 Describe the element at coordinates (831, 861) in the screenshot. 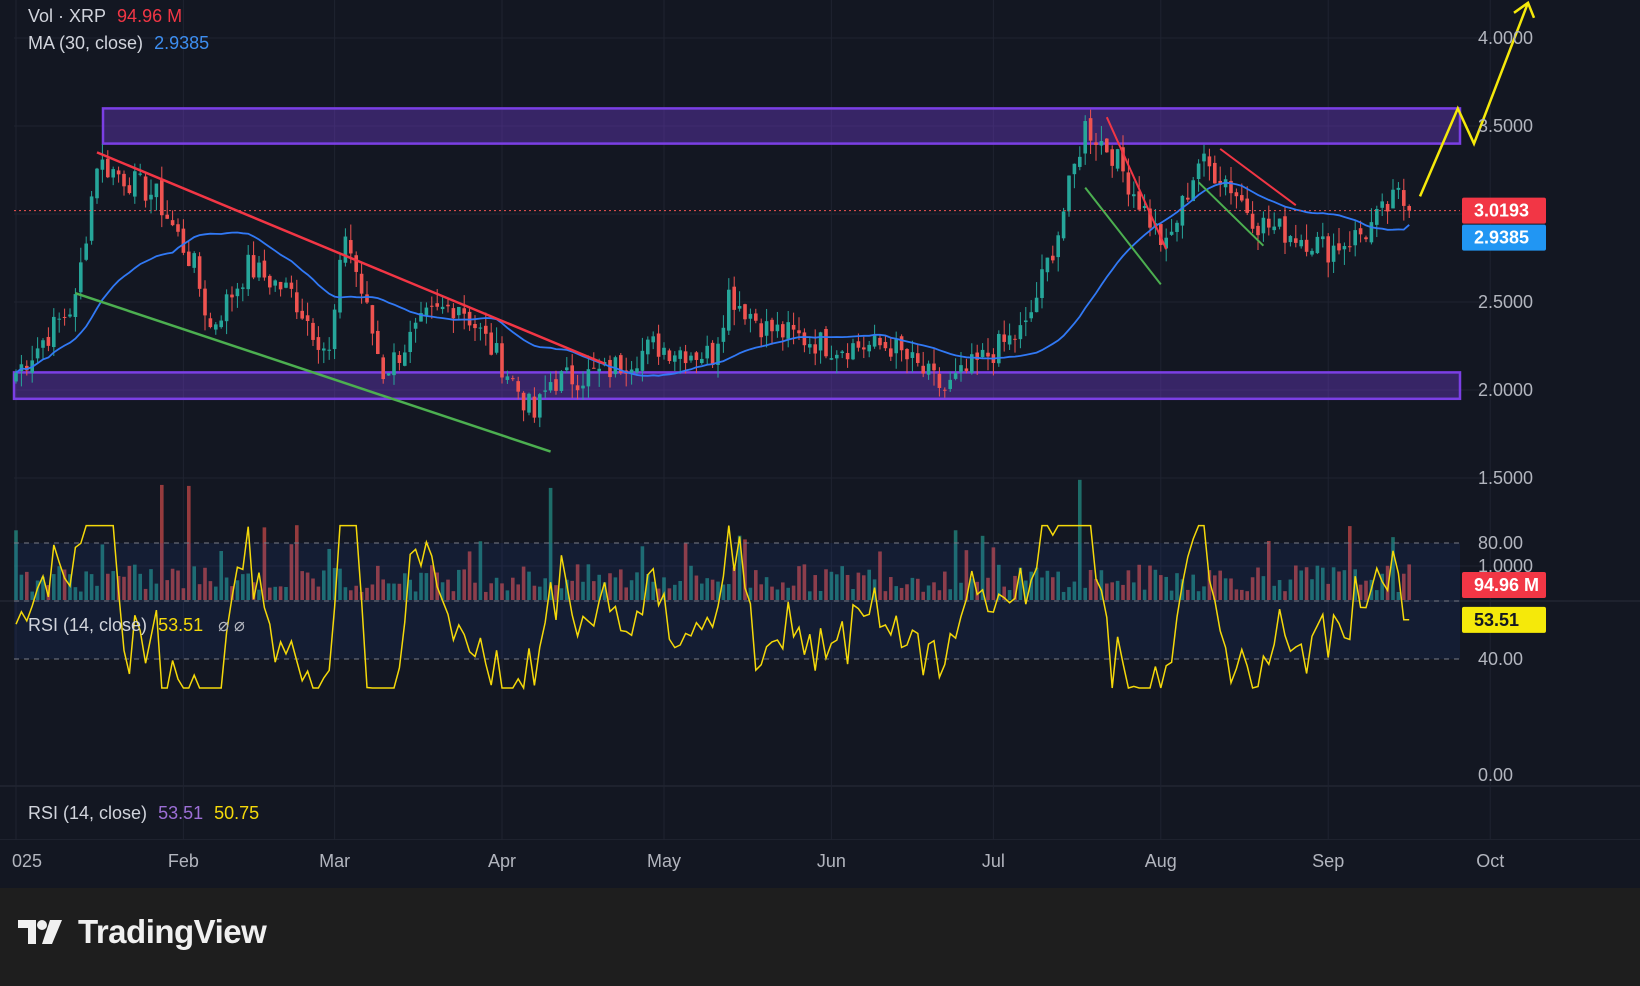

I see `time-tick-label: Jun` at that location.